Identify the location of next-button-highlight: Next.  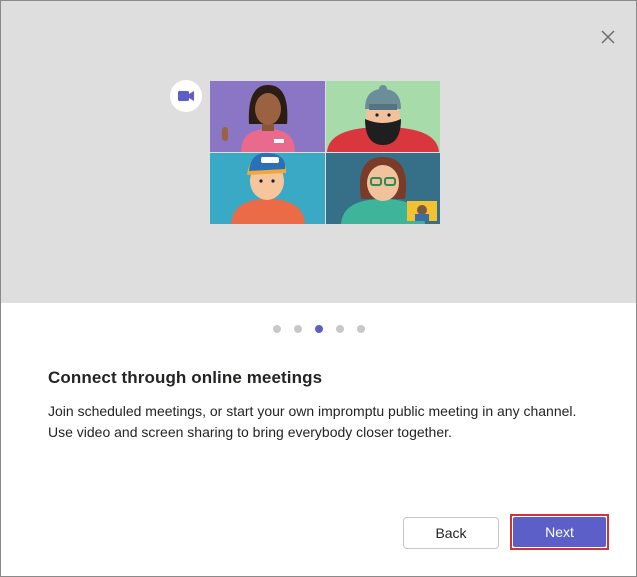
(559, 532).